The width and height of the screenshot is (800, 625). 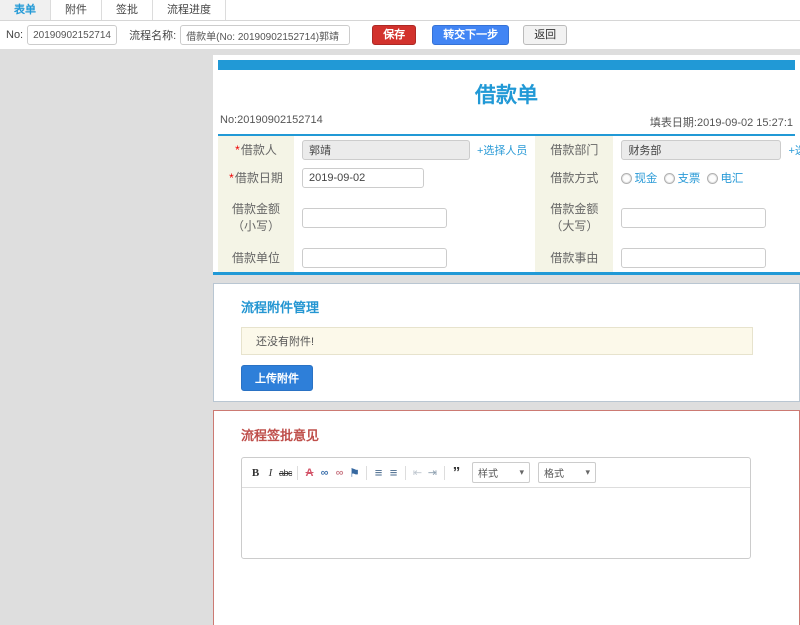 What do you see at coordinates (506, 95) in the screenshot?
I see `form-title: 借款单` at bounding box center [506, 95].